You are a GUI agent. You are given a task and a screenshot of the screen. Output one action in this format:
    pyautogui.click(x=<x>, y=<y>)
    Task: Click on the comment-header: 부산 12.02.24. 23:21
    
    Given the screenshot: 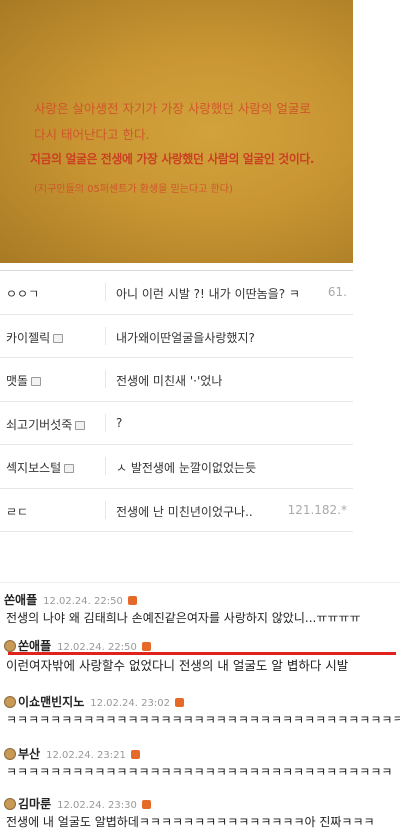 What is the action you would take?
    pyautogui.click(x=72, y=753)
    